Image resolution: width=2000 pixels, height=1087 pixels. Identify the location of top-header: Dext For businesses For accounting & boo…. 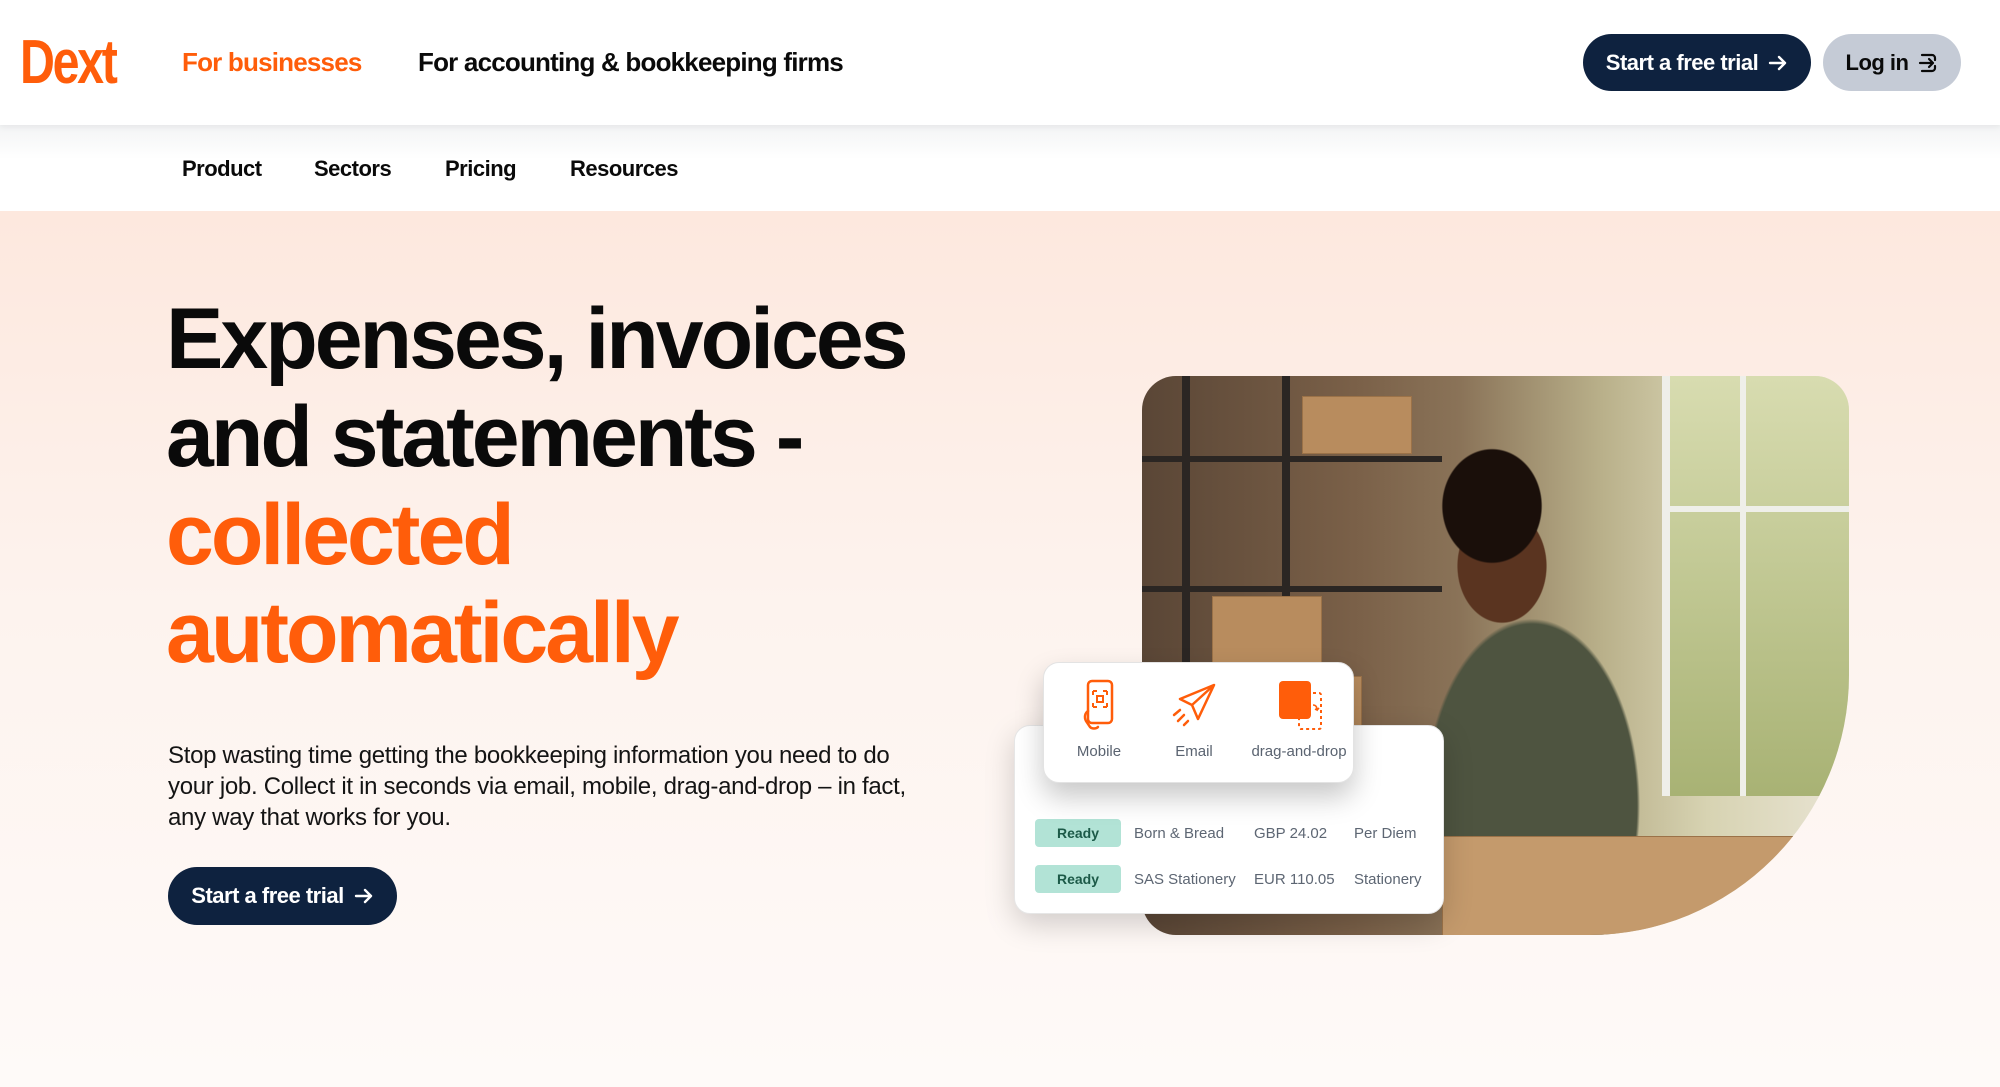
(1000, 62).